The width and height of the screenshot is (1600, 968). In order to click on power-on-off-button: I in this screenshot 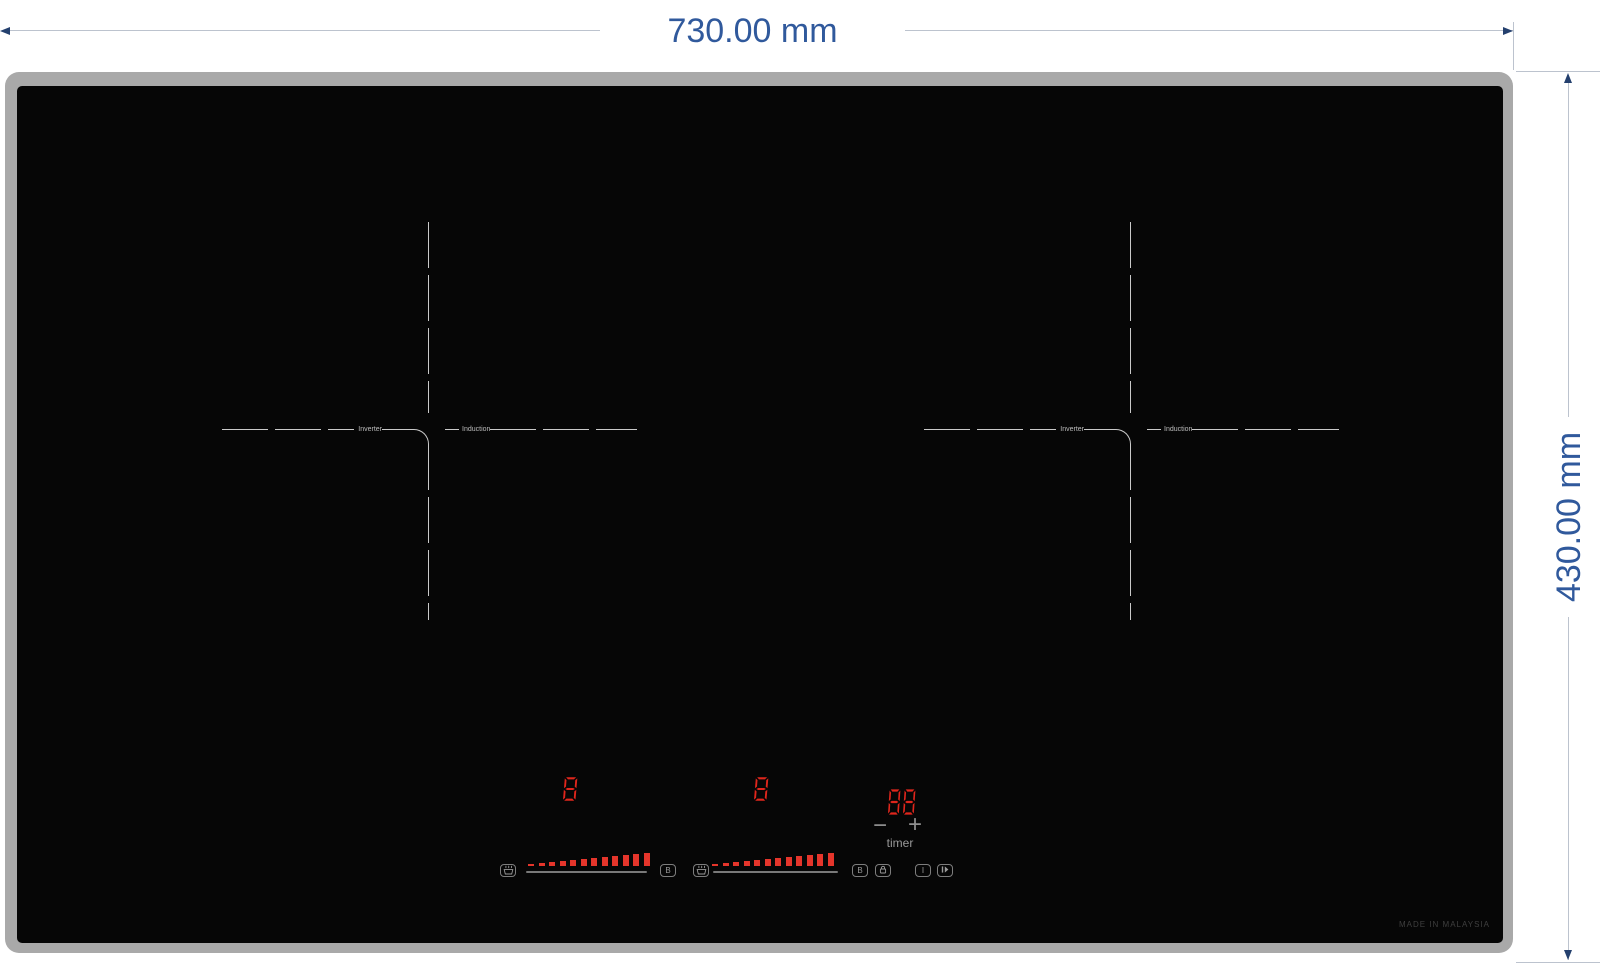, I will do `click(923, 870)`.